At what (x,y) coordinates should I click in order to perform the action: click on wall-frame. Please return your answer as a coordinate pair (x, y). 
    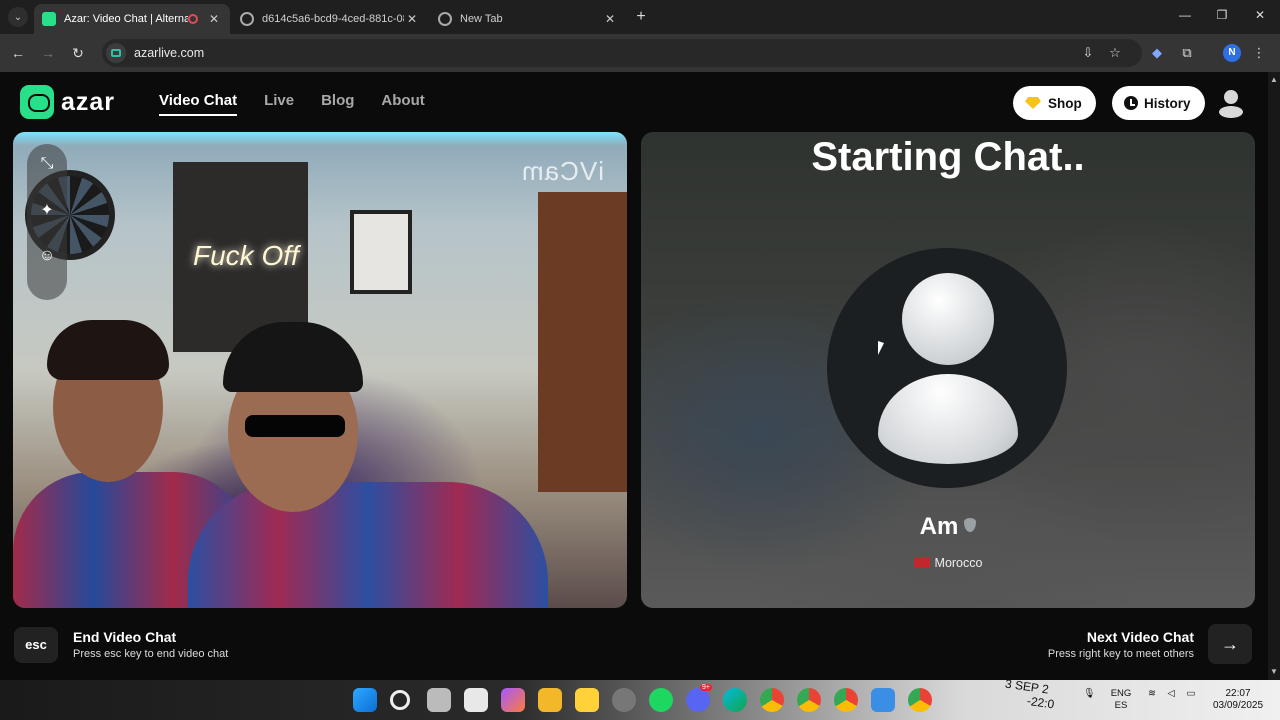
    Looking at the image, I should click on (381, 252).